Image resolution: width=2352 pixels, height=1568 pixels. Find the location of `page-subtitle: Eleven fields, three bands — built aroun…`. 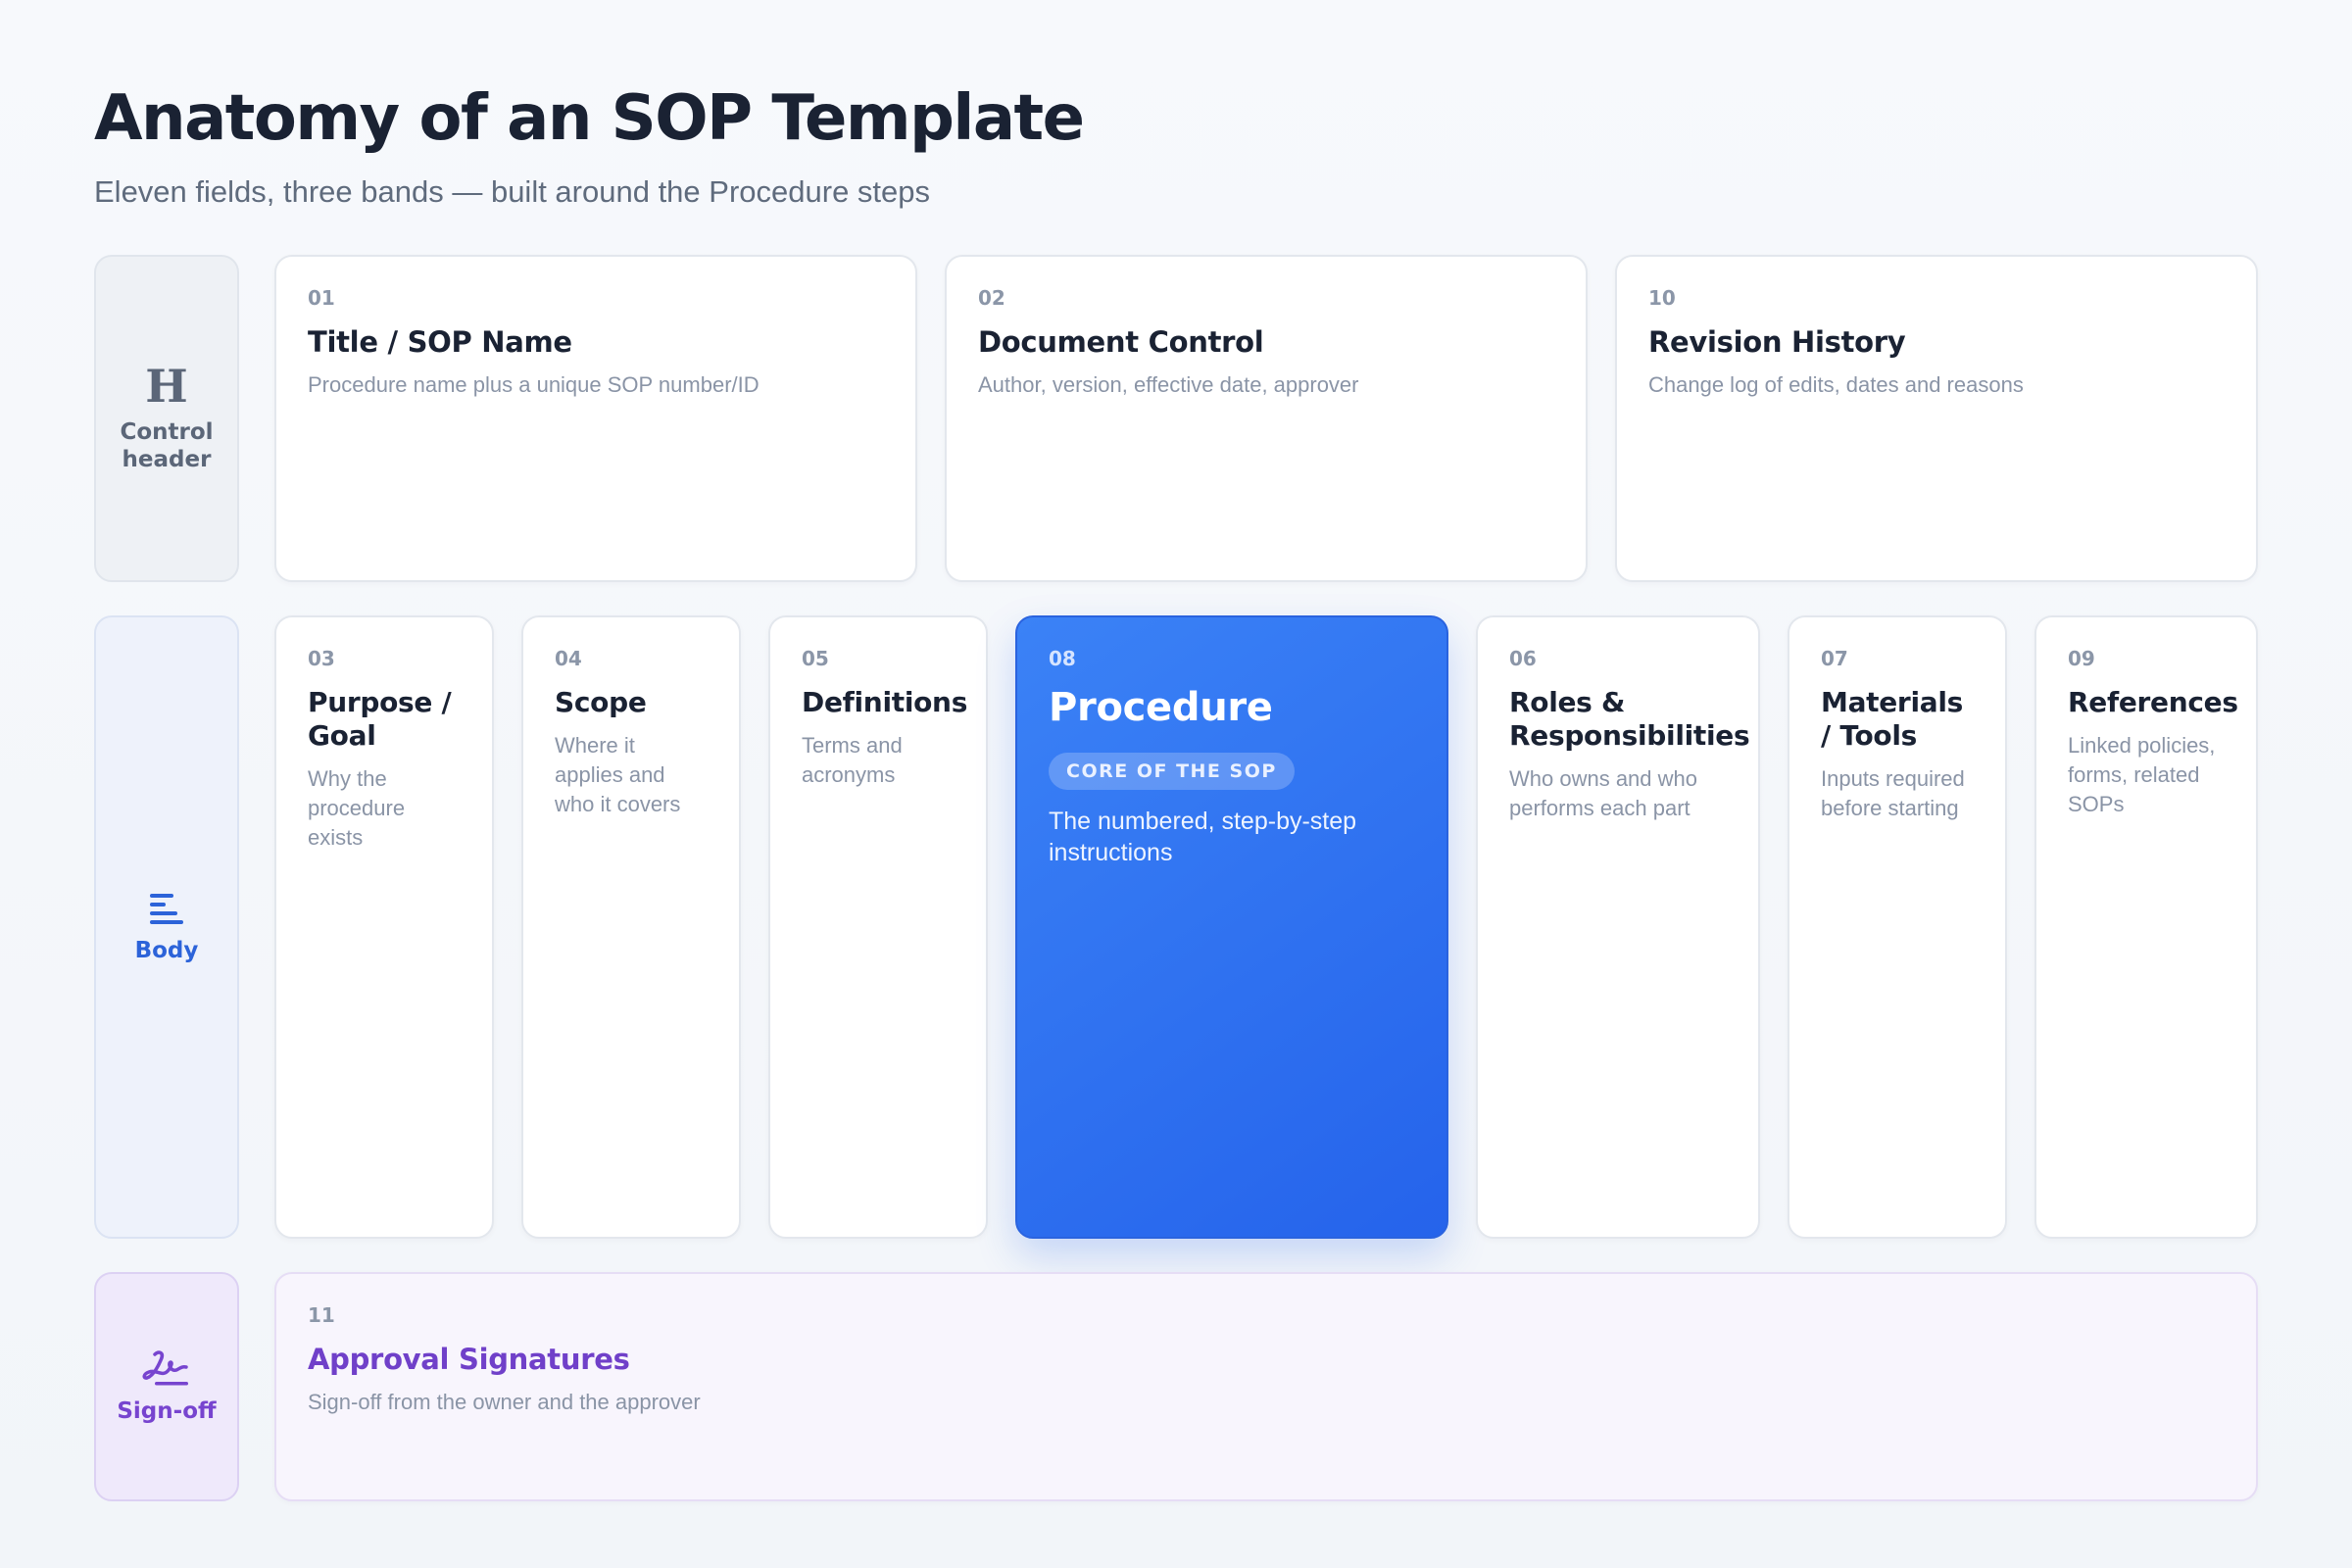

page-subtitle: Eleven fields, three bands — built aroun… is located at coordinates (512, 191).